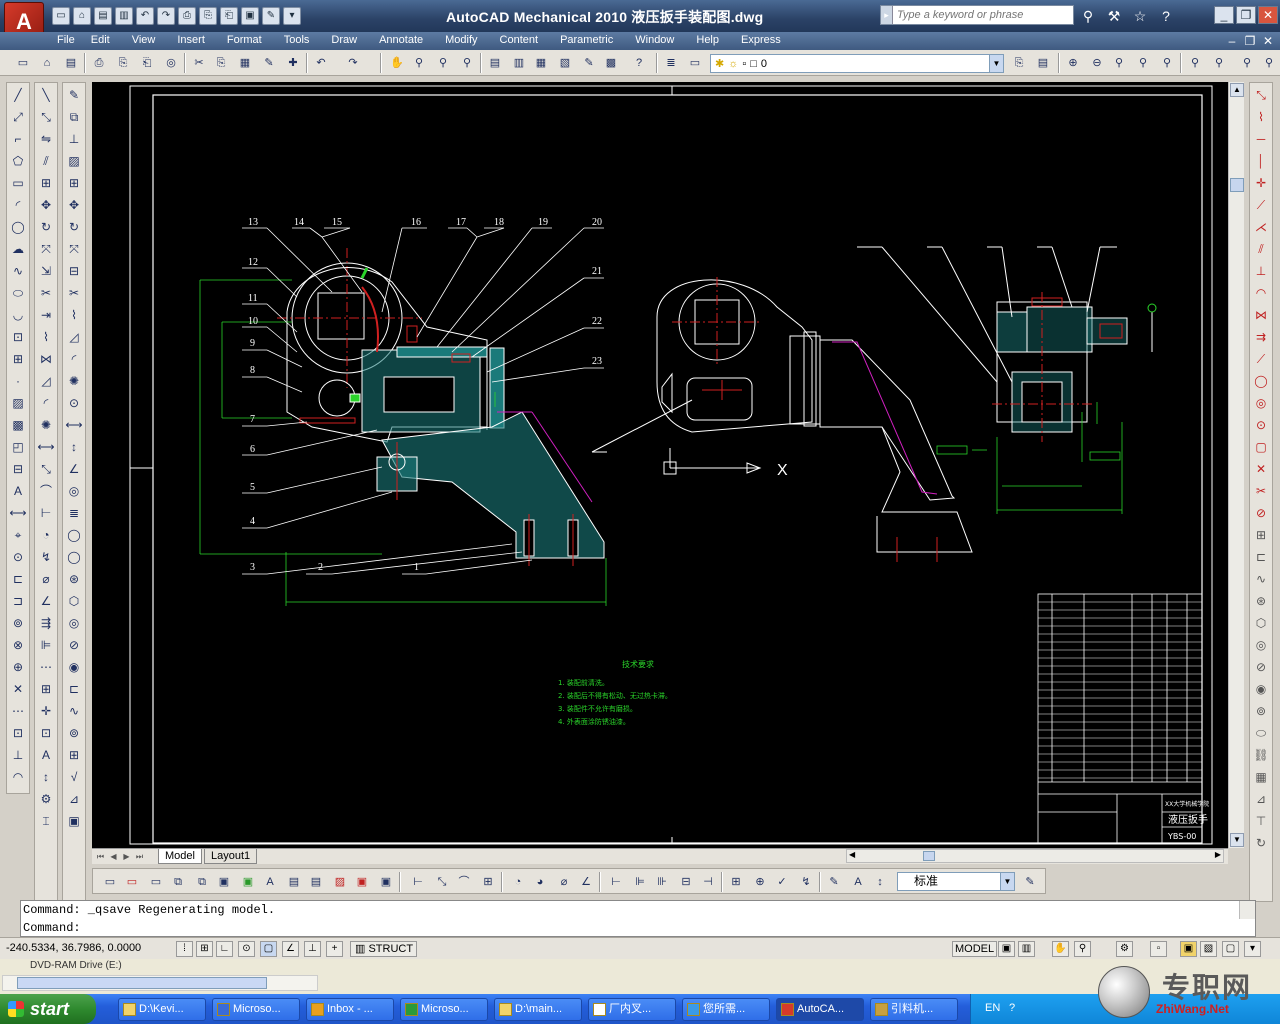  Describe the element at coordinates (187, 16) in the screenshot. I see `plot-icon: ⎙` at that location.